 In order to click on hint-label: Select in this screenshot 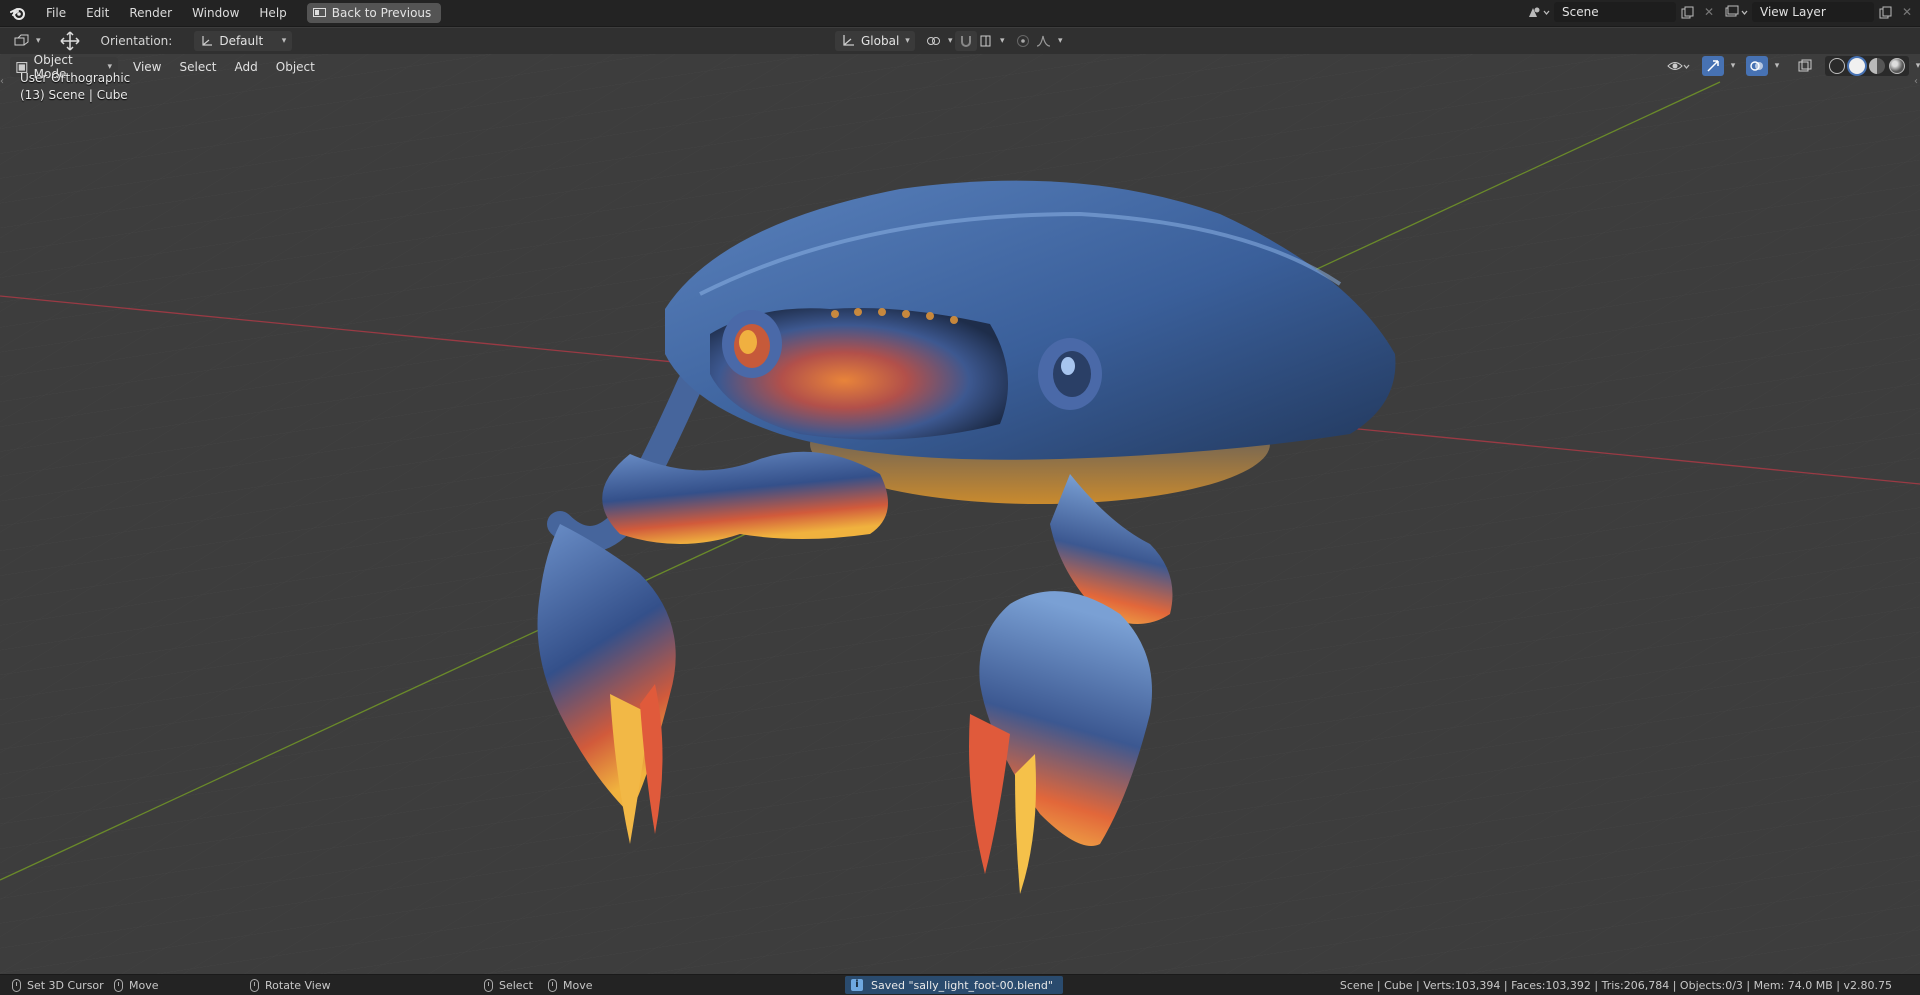, I will do `click(516, 985)`.